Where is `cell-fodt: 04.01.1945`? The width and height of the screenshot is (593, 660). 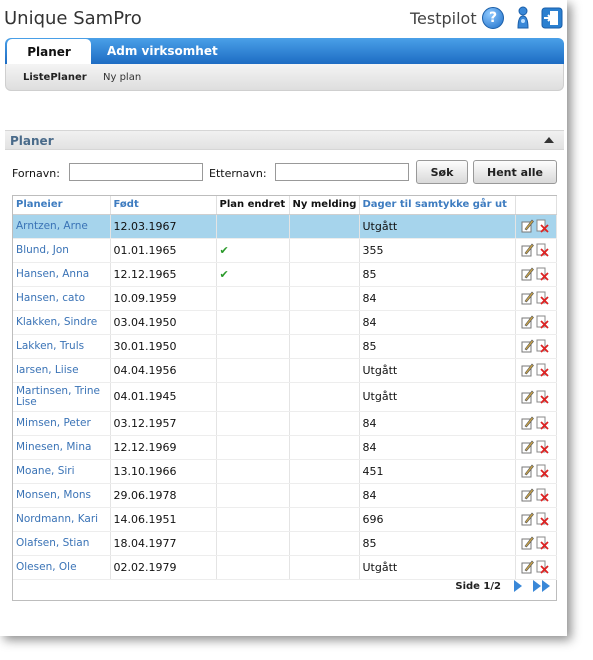 cell-fodt: 04.01.1945 is located at coordinates (163, 397).